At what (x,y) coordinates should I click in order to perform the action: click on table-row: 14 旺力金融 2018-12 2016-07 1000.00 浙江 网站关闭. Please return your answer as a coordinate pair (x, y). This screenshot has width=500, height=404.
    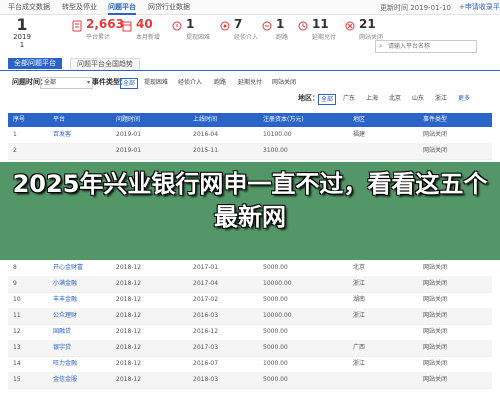
    Looking at the image, I should click on (250, 364).